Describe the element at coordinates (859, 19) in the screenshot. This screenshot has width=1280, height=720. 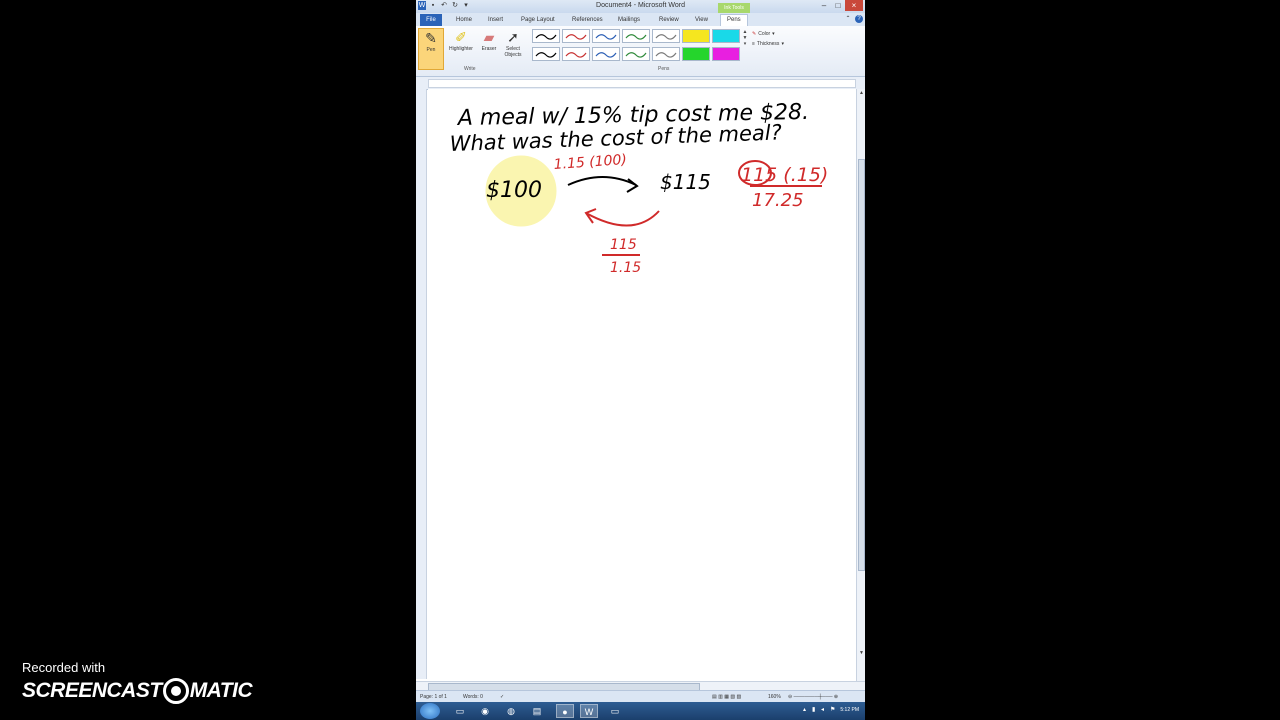
I see `help-icon: ?` at that location.